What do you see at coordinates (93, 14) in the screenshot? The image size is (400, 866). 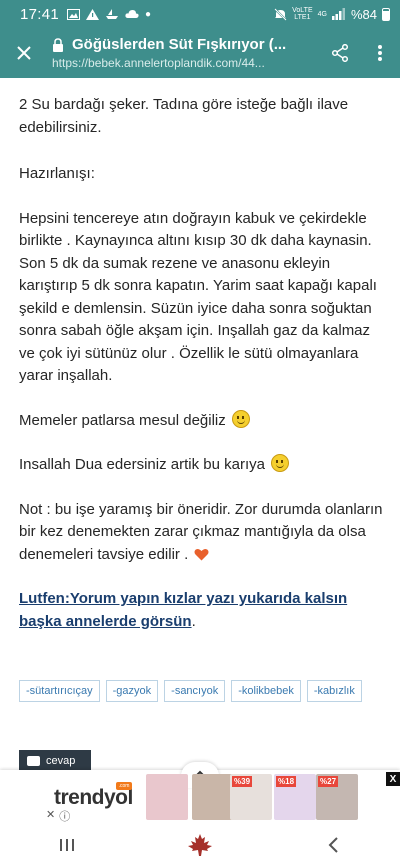 I see `alert-icon` at bounding box center [93, 14].